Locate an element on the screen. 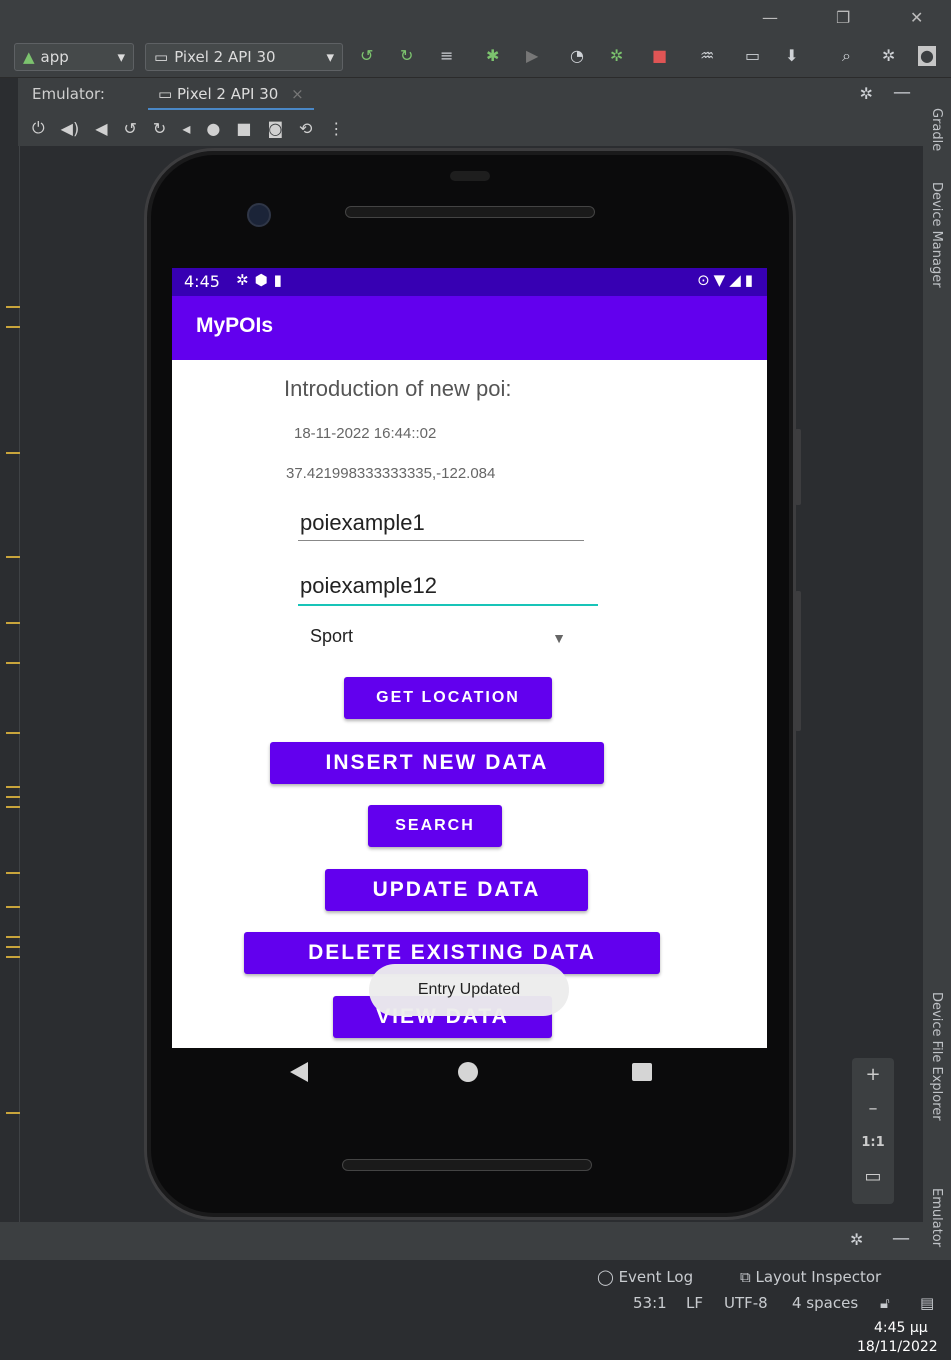 The height and width of the screenshot is (1360, 951). poi-name-input is located at coordinates (441, 523).